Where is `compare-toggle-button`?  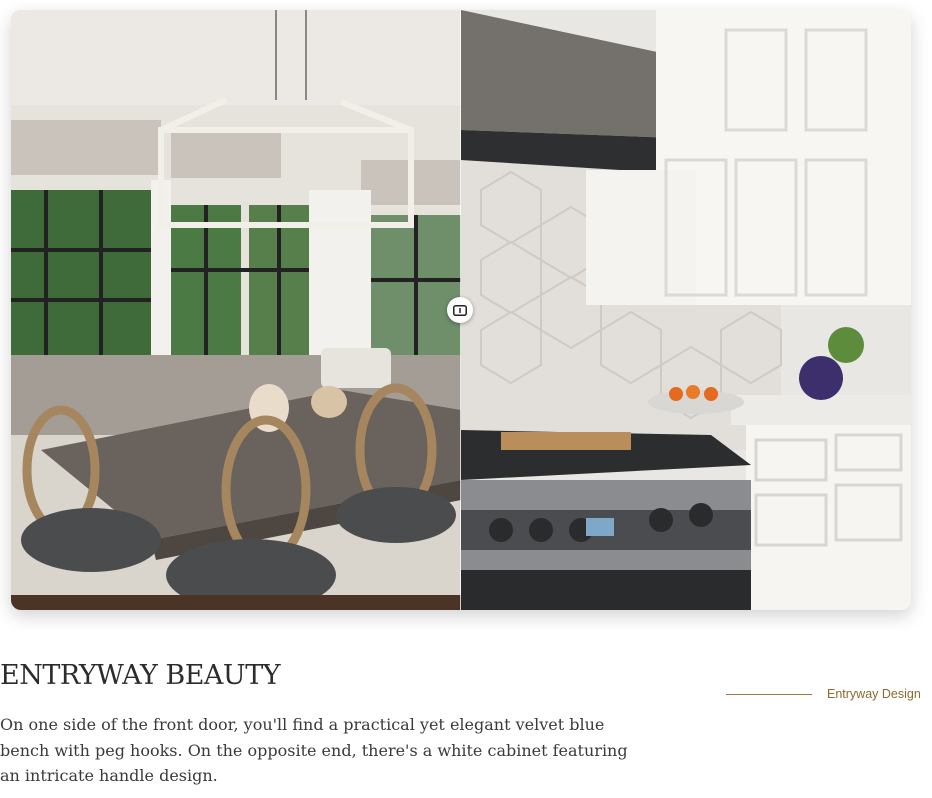 compare-toggle-button is located at coordinates (460, 310).